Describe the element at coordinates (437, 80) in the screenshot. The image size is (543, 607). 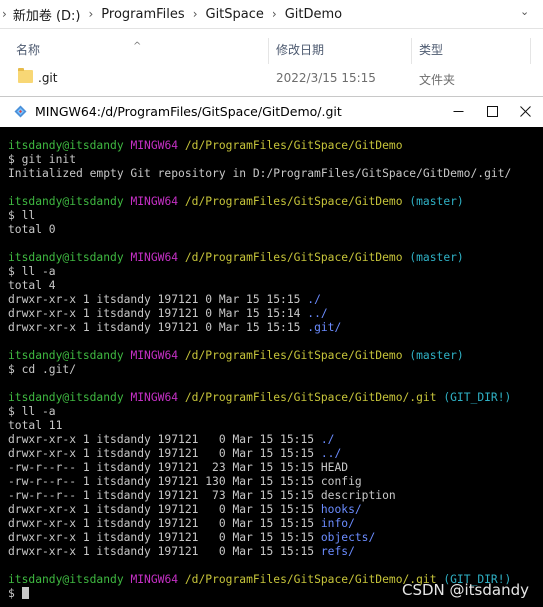
I see `file-type: 文件夹` at that location.